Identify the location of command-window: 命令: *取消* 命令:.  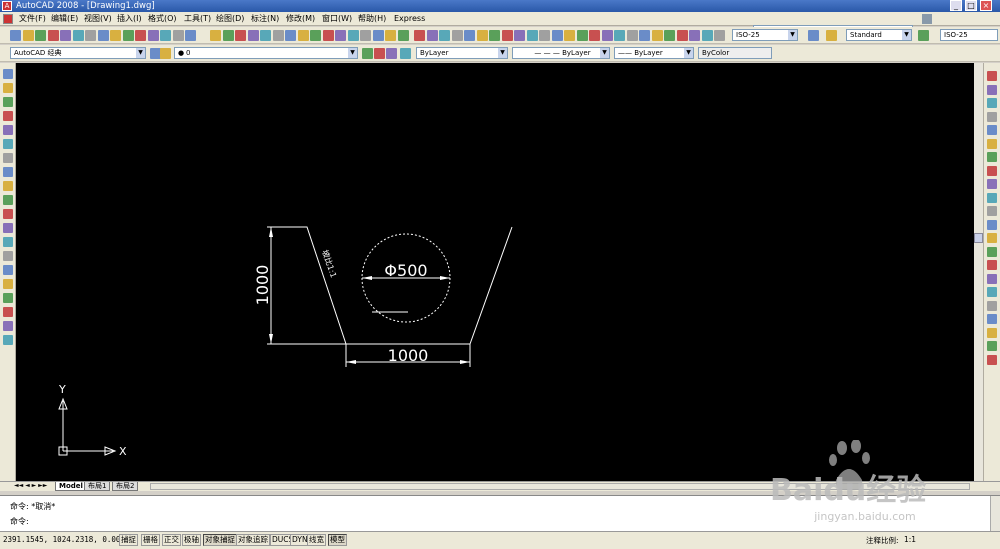
(500, 513).